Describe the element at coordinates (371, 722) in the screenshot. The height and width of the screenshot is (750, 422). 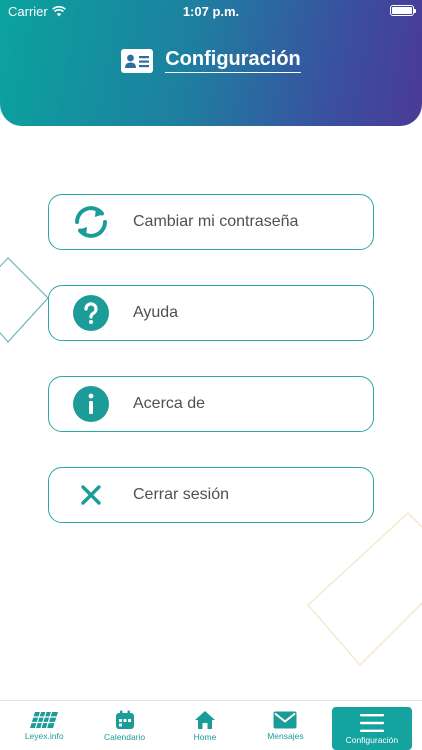
I see `menu-icon` at that location.